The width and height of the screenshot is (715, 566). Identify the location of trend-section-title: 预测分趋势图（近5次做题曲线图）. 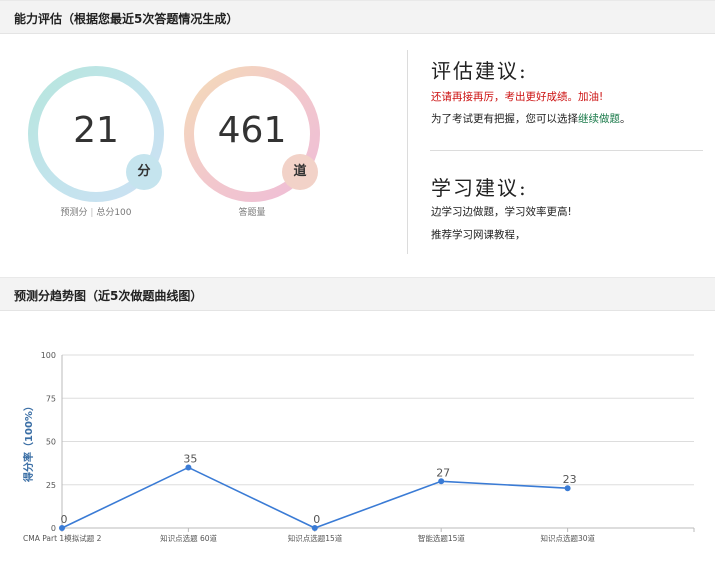
(108, 296).